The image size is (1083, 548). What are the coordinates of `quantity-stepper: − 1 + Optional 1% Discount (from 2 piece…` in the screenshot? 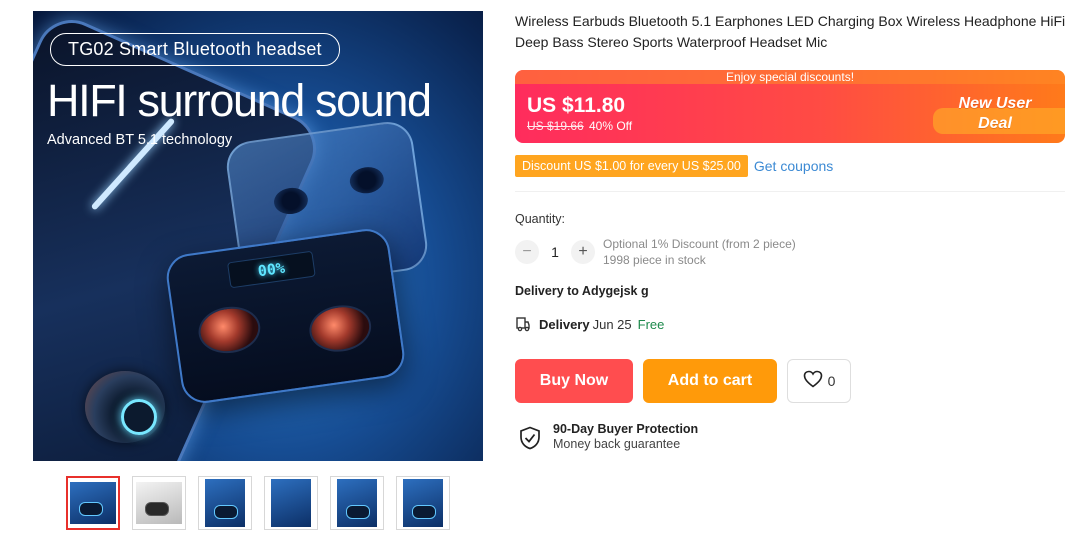 It's located at (655, 252).